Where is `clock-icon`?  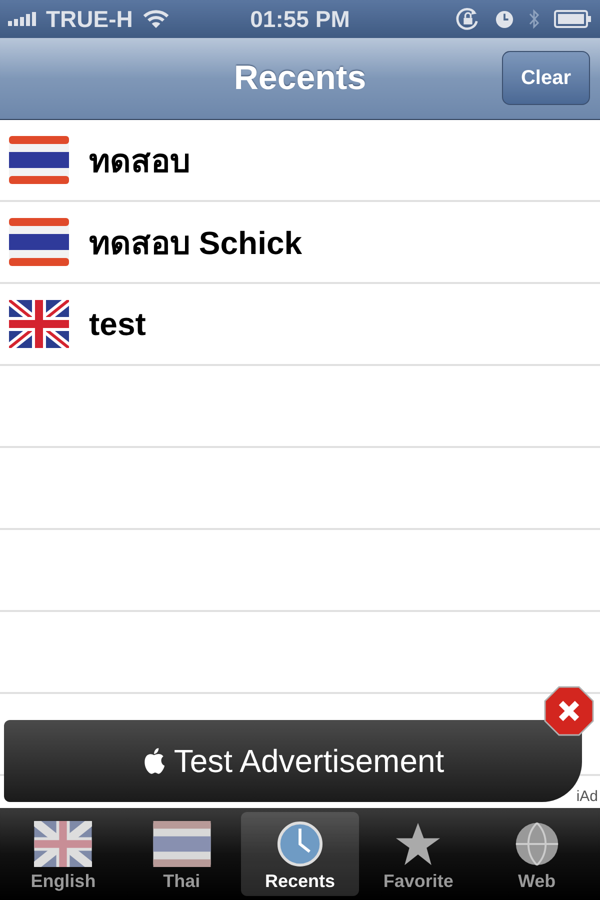
clock-icon is located at coordinates (504, 19).